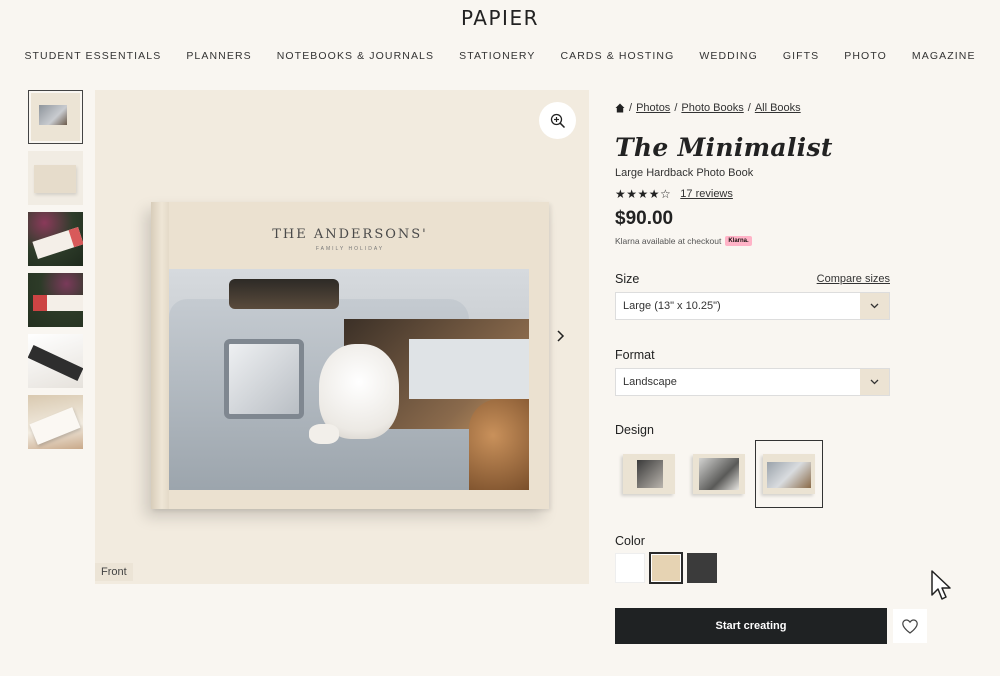 The height and width of the screenshot is (676, 1000). What do you see at coordinates (650, 382) in the screenshot?
I see `format-value: Landscape` at bounding box center [650, 382].